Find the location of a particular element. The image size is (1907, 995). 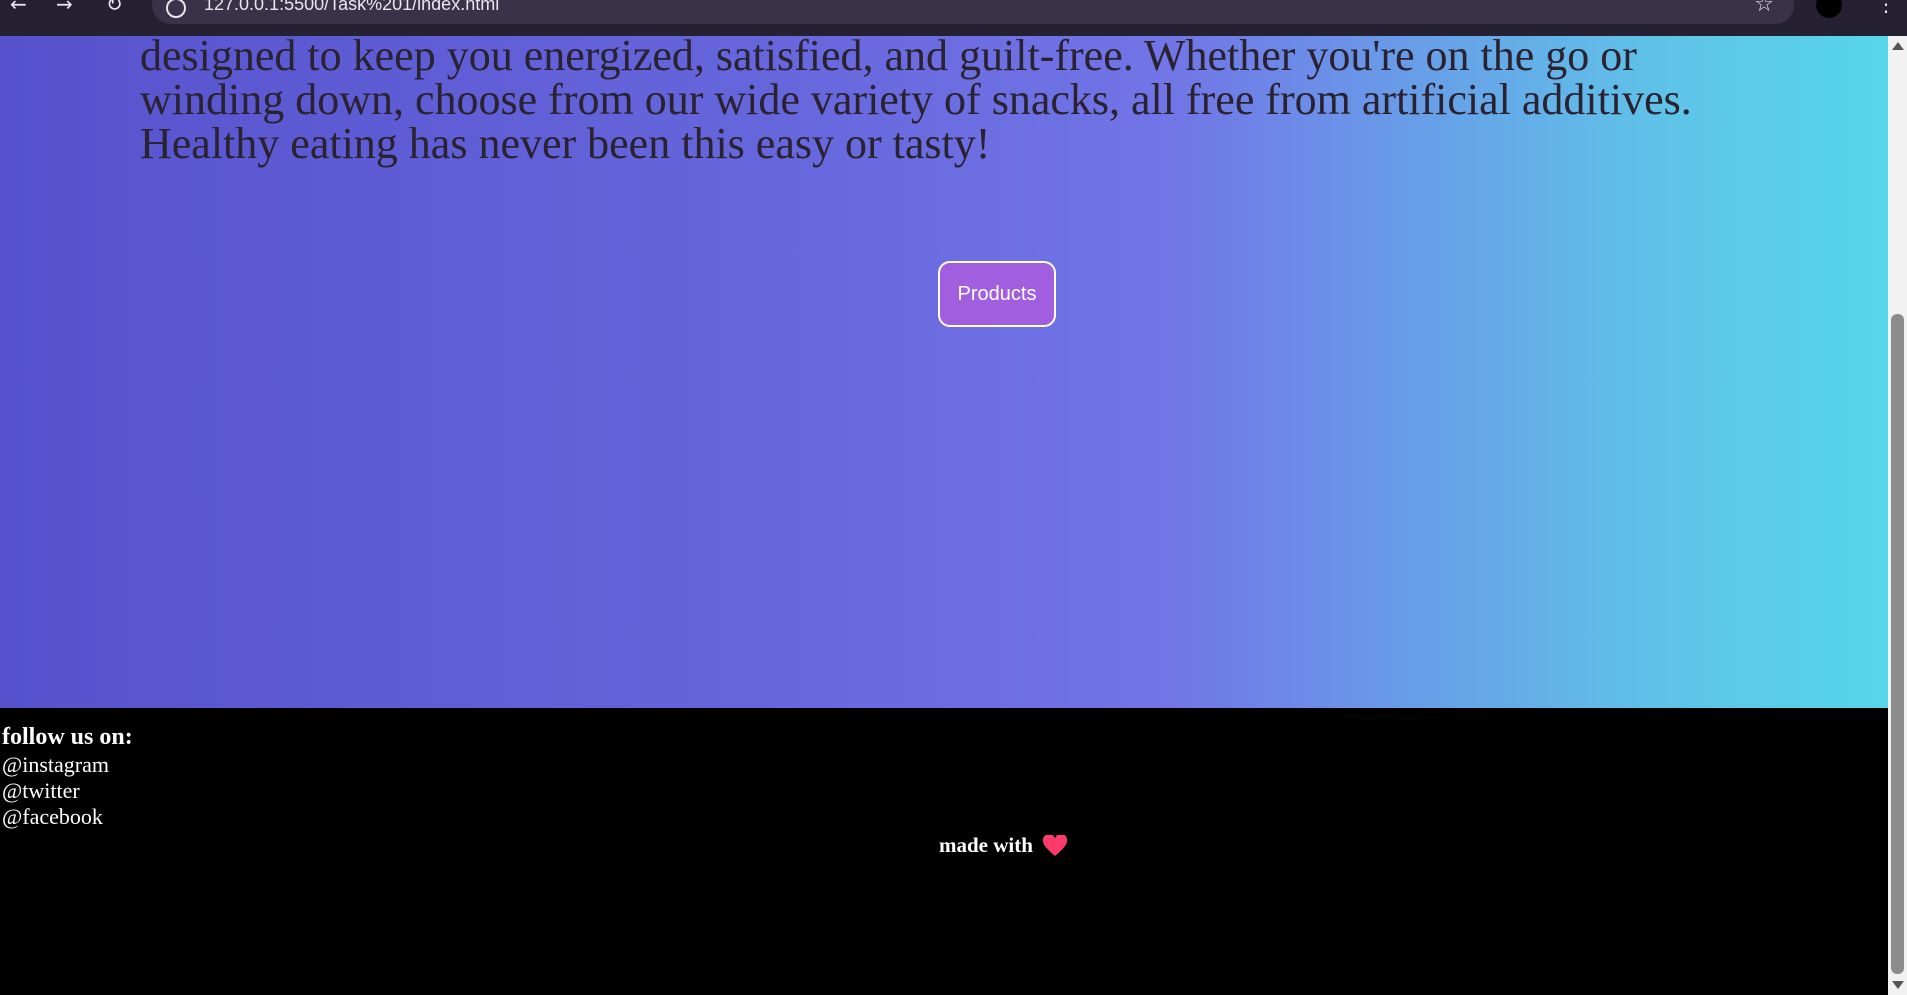

url-text: 127.0.0.1:5500/Task%201/index.html is located at coordinates (351, 7).